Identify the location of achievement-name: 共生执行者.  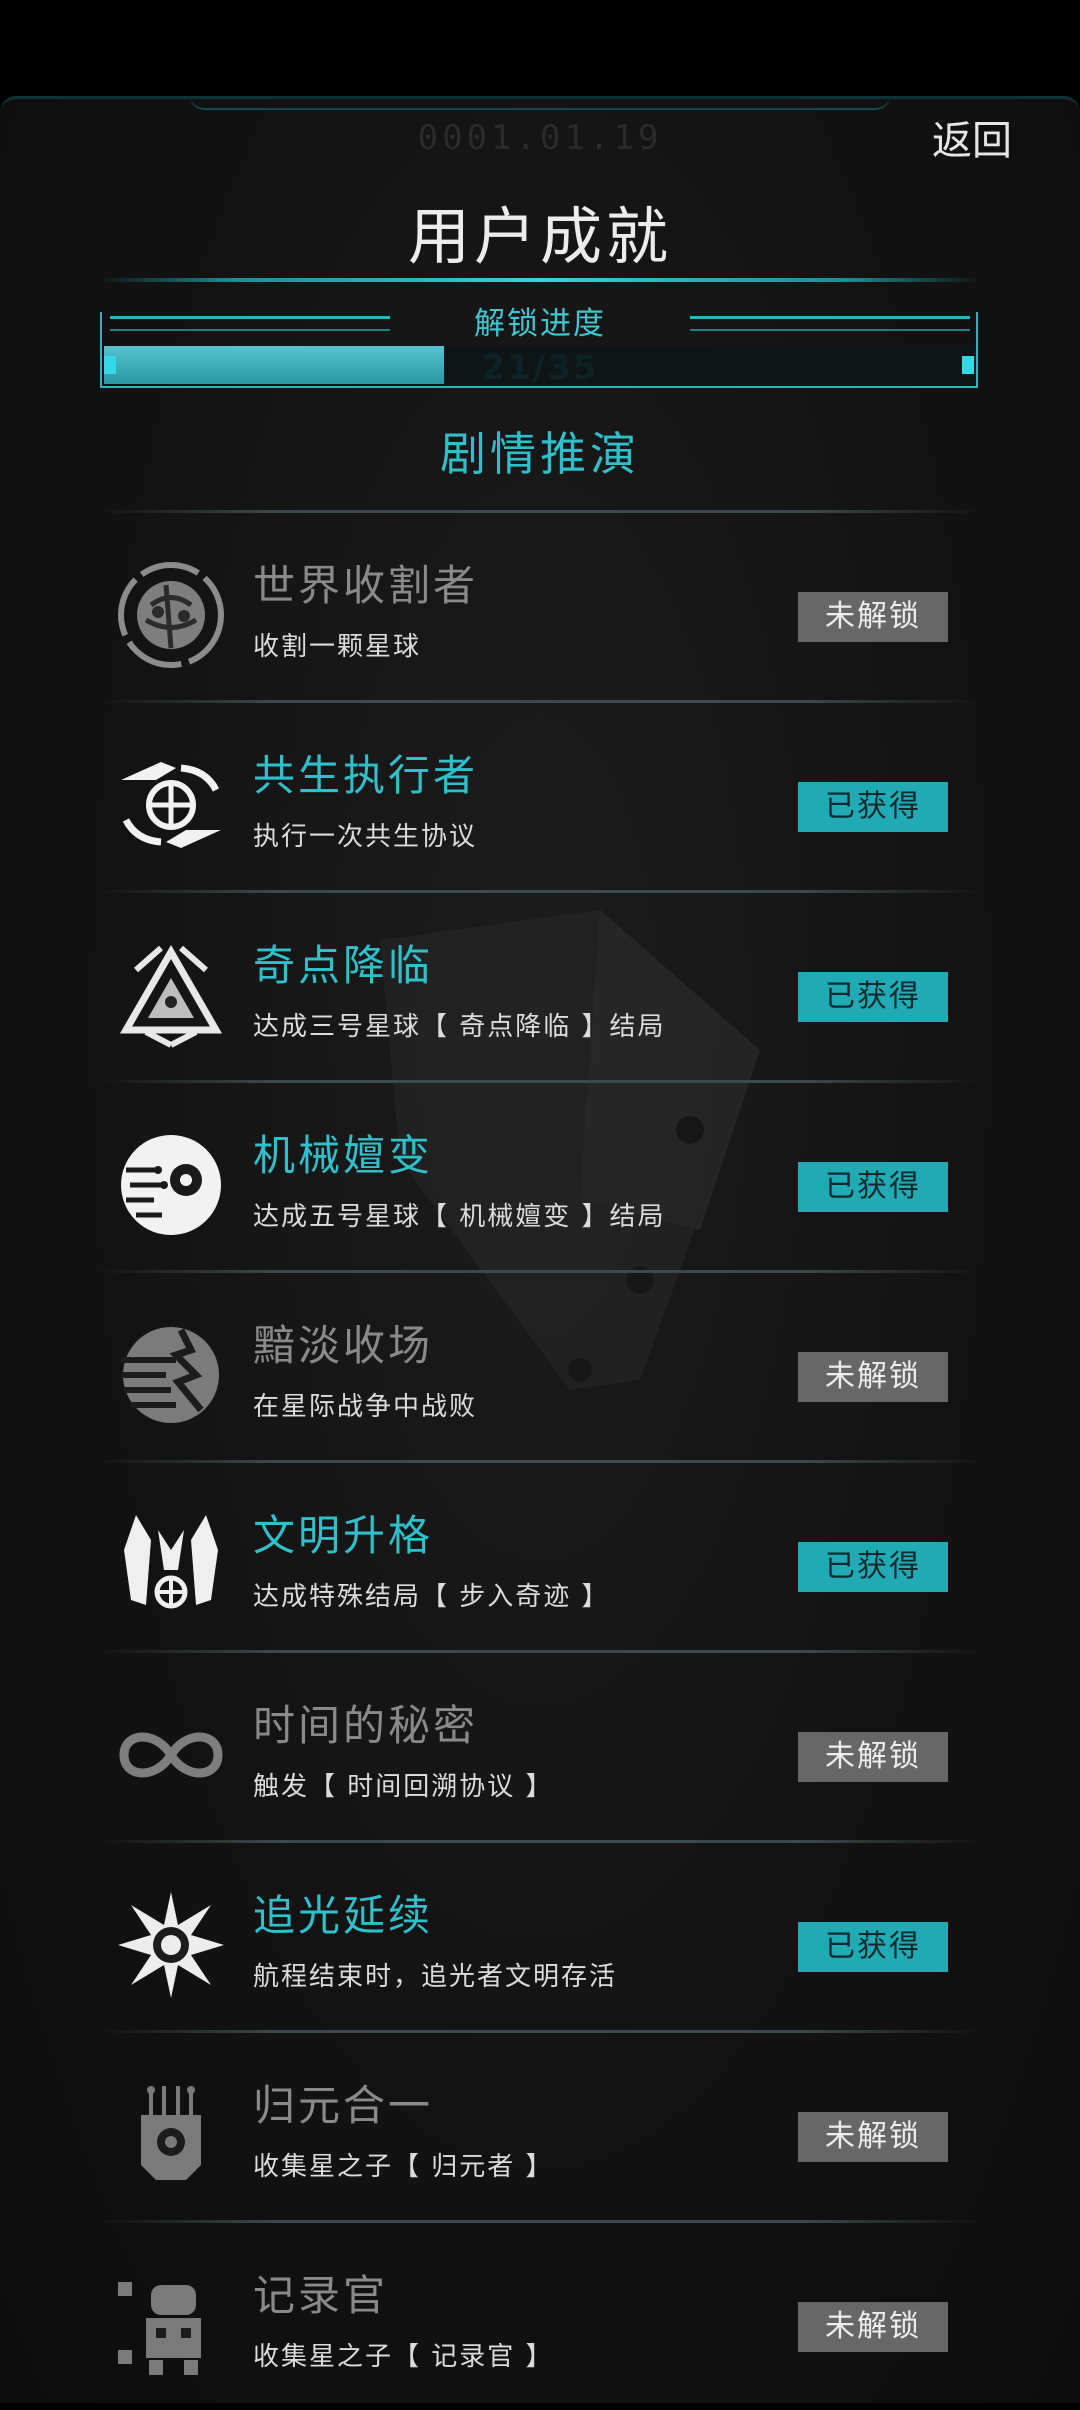
(366, 775).